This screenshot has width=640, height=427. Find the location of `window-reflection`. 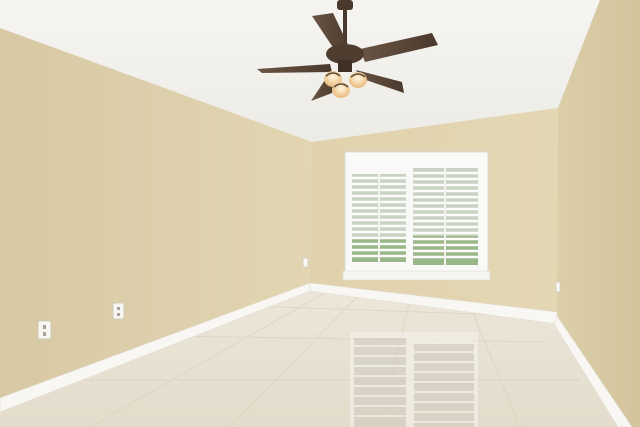

window-reflection is located at coordinates (414, 379).